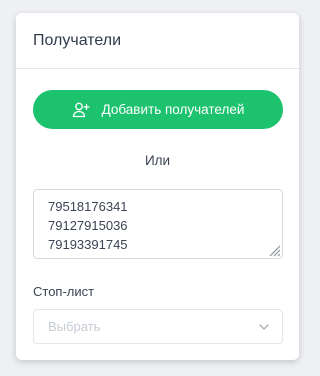 This screenshot has height=376, width=320. I want to click on card-title: Получатели, so click(77, 40).